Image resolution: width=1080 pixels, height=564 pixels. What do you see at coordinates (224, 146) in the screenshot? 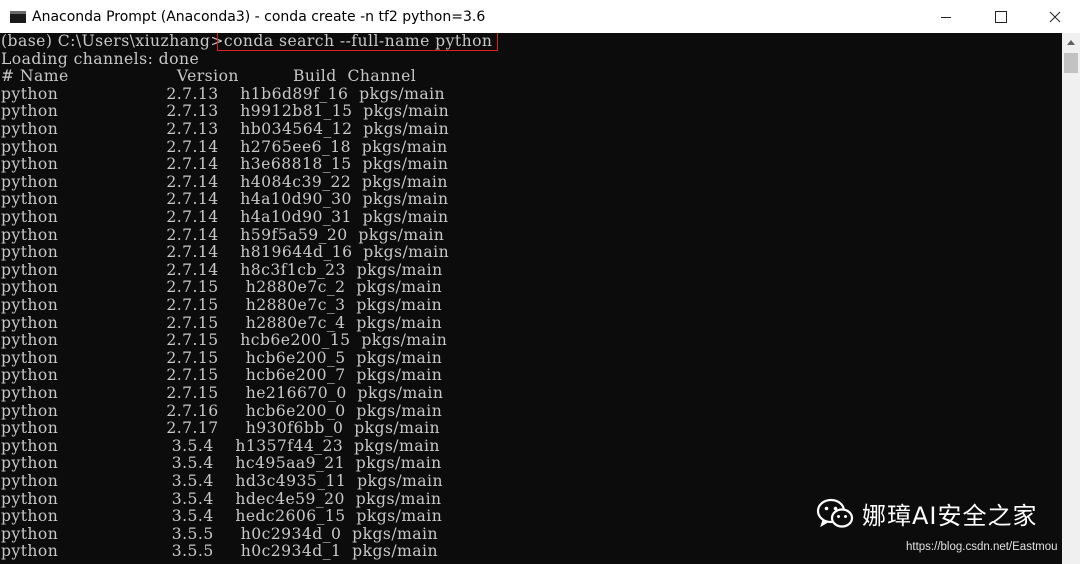
I see `table-row: python 2.7.14 h2765ee6_18 pkgs/main` at bounding box center [224, 146].